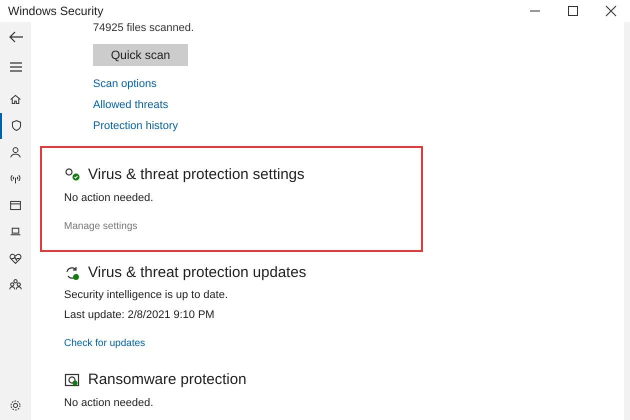 The height and width of the screenshot is (420, 630). What do you see at coordinates (72, 272) in the screenshot?
I see `refresh-icon` at bounding box center [72, 272].